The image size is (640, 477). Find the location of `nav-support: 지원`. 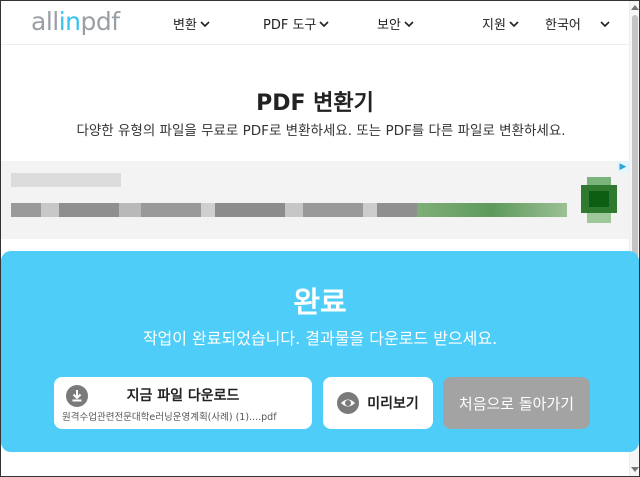

nav-support: 지원 is located at coordinates (500, 23).